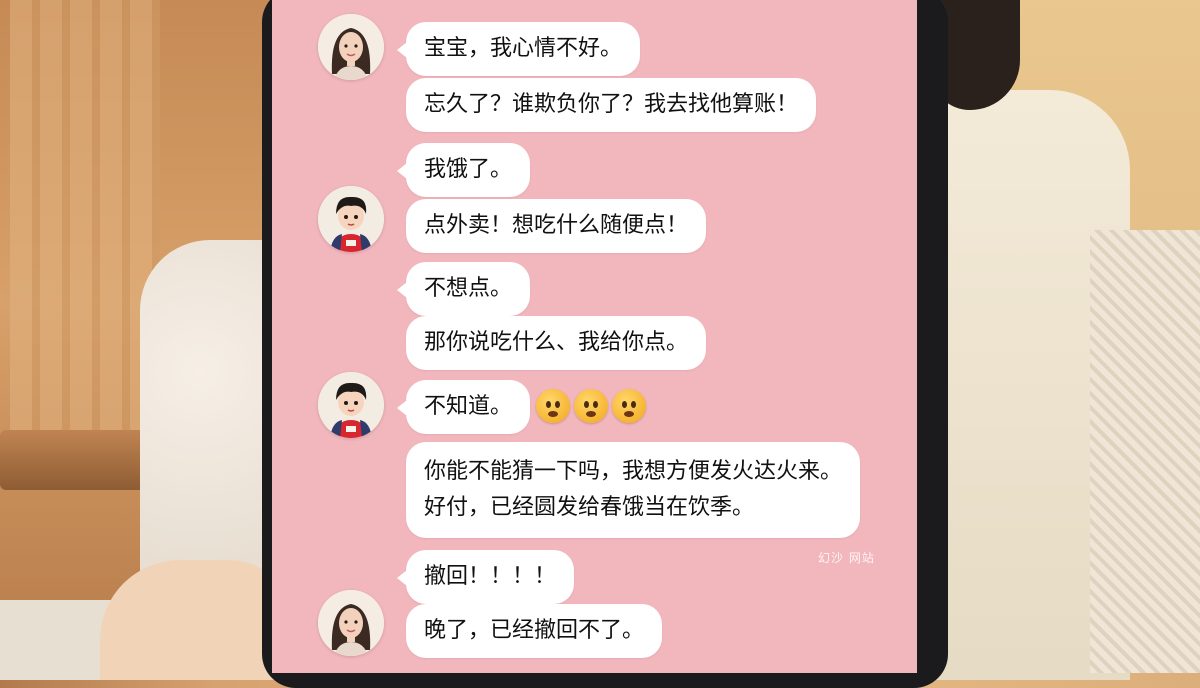 The width and height of the screenshot is (1200, 688). Describe the element at coordinates (468, 288) in the screenshot. I see `message-text: 不想点。` at that location.